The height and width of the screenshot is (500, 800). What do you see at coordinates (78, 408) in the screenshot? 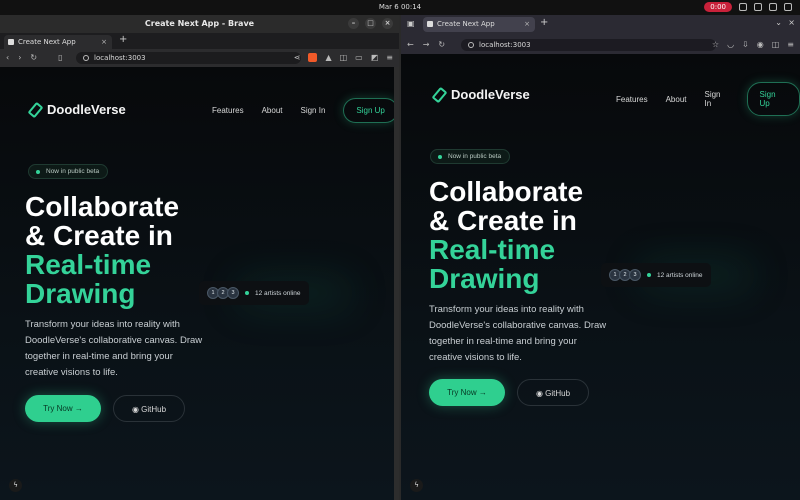
I see `arrow-right-icon: →` at bounding box center [78, 408].